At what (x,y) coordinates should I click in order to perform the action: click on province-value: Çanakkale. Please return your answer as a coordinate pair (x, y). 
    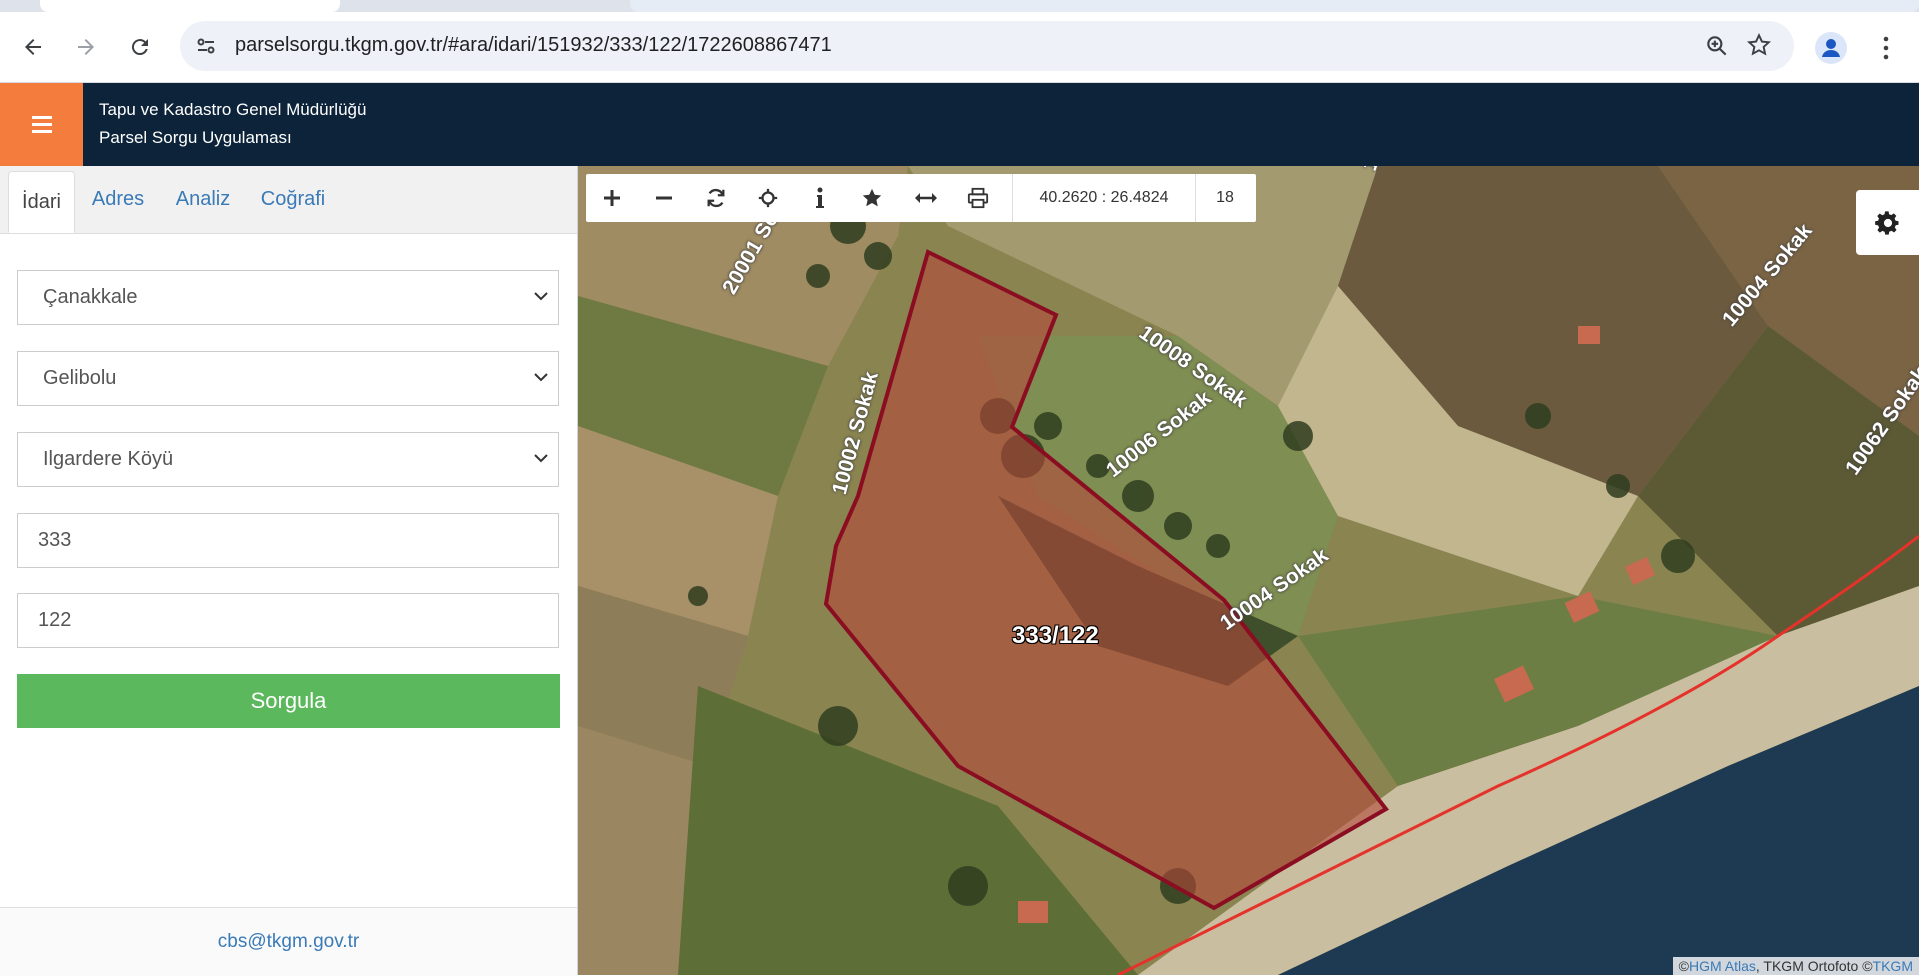
    Looking at the image, I should click on (90, 297).